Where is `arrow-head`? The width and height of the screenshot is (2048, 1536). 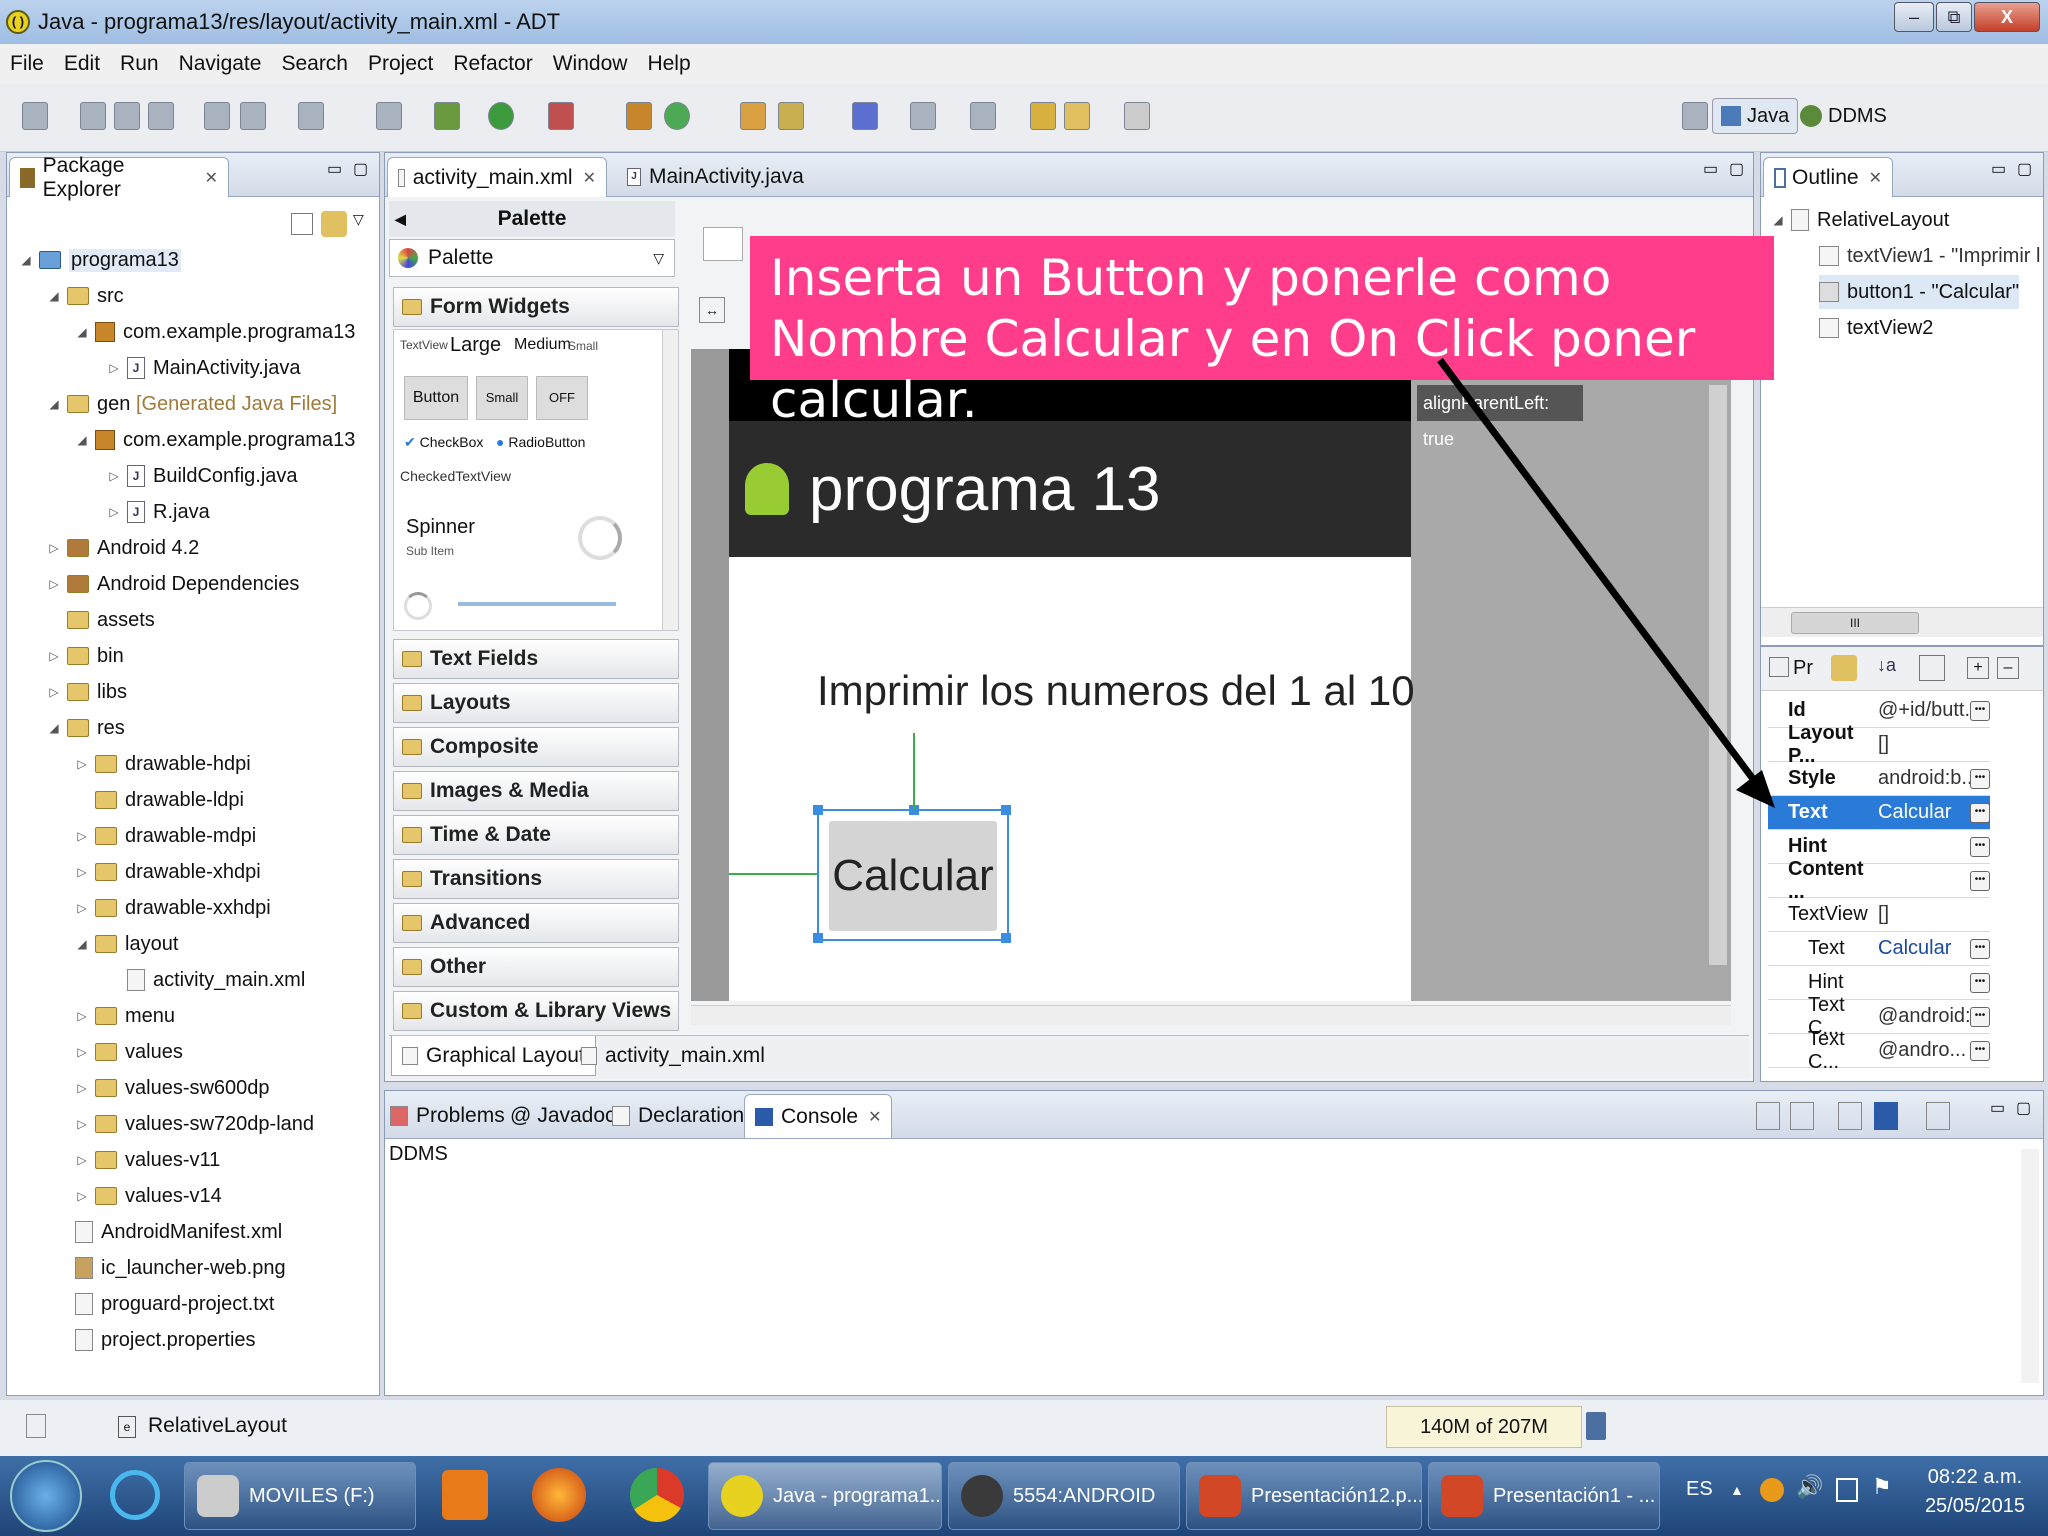 arrow-head is located at coordinates (1755, 789).